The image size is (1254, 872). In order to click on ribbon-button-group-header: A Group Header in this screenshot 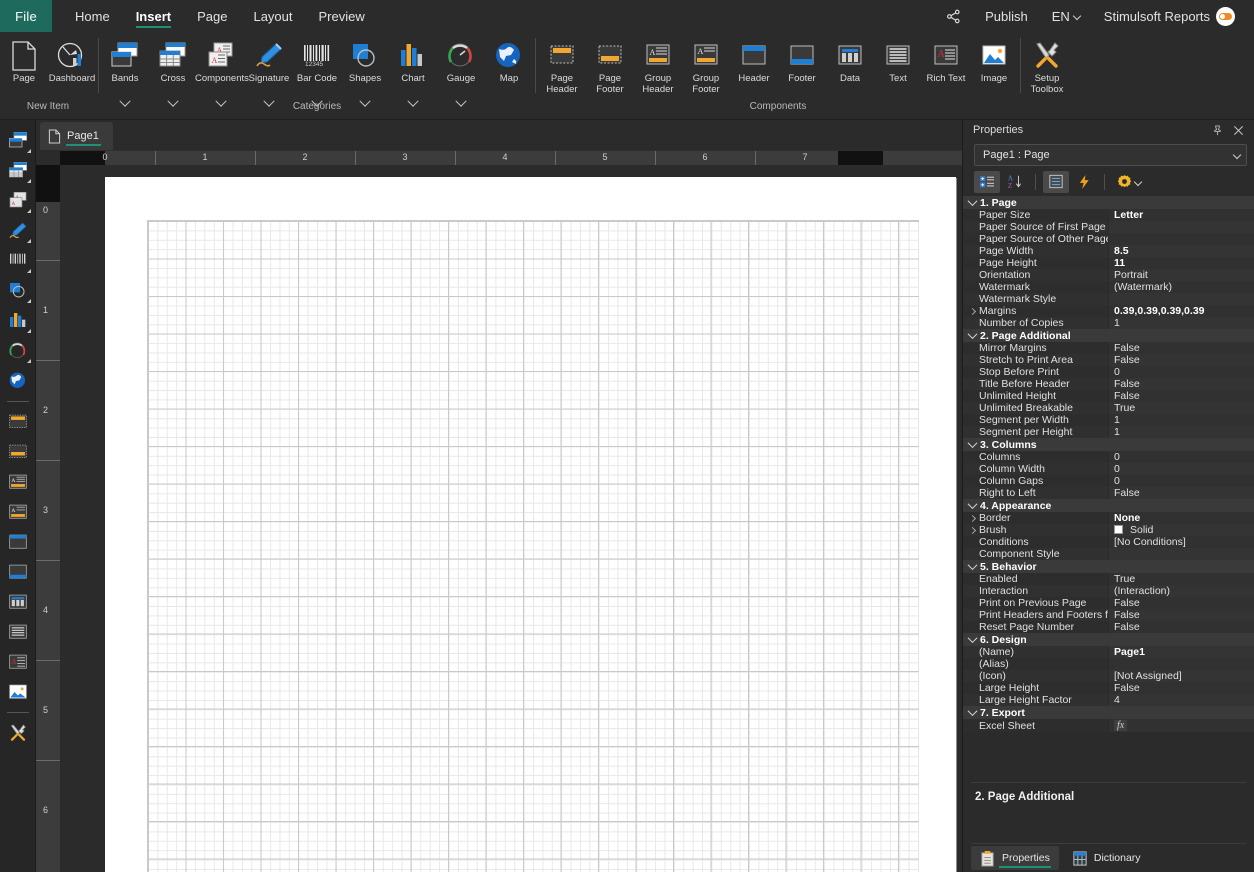, I will do `click(658, 64)`.